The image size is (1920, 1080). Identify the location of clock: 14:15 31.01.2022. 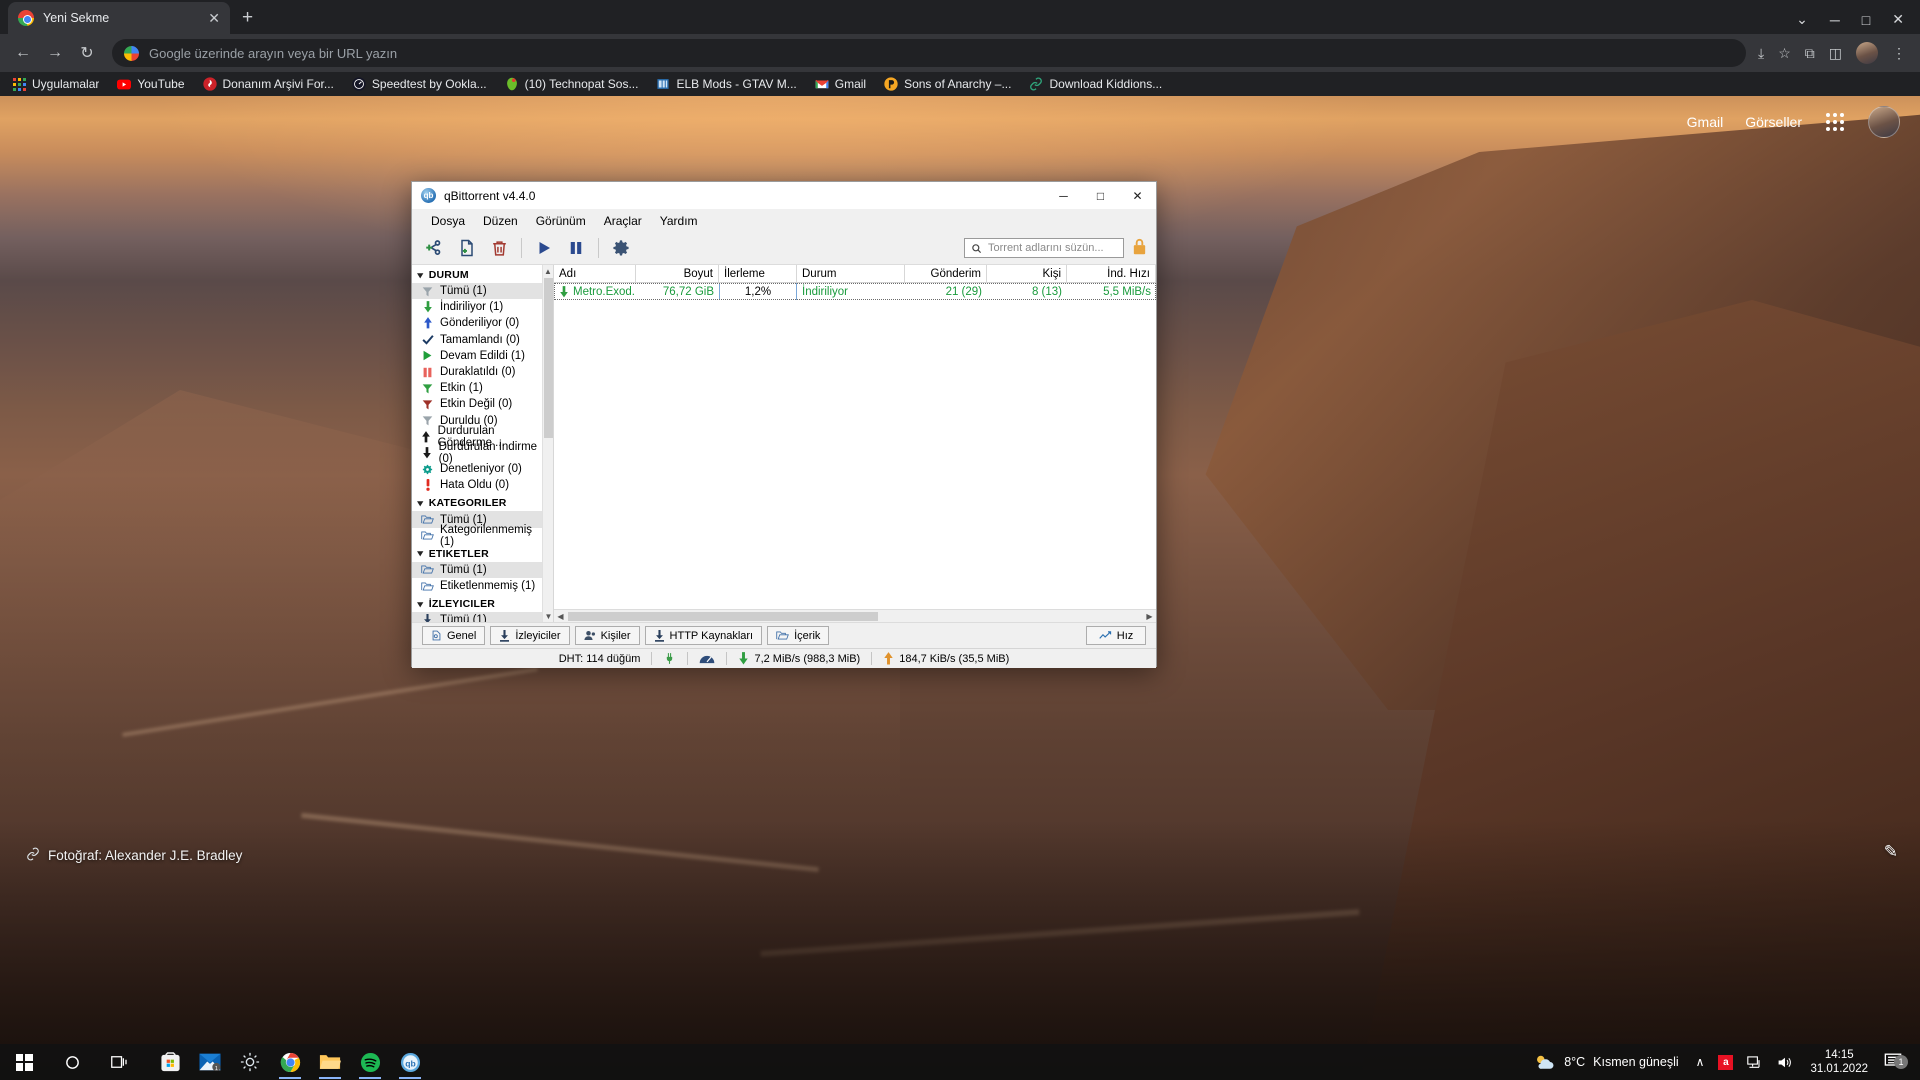
(1839, 1062).